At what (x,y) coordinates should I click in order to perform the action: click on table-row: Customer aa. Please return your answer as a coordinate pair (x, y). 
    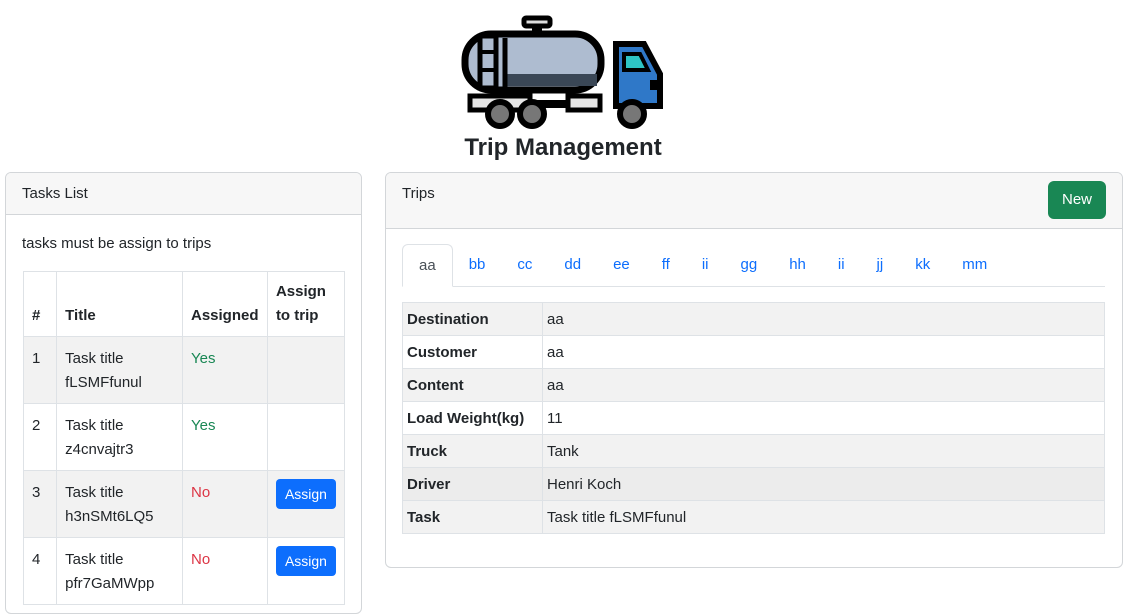
    Looking at the image, I should click on (753, 352).